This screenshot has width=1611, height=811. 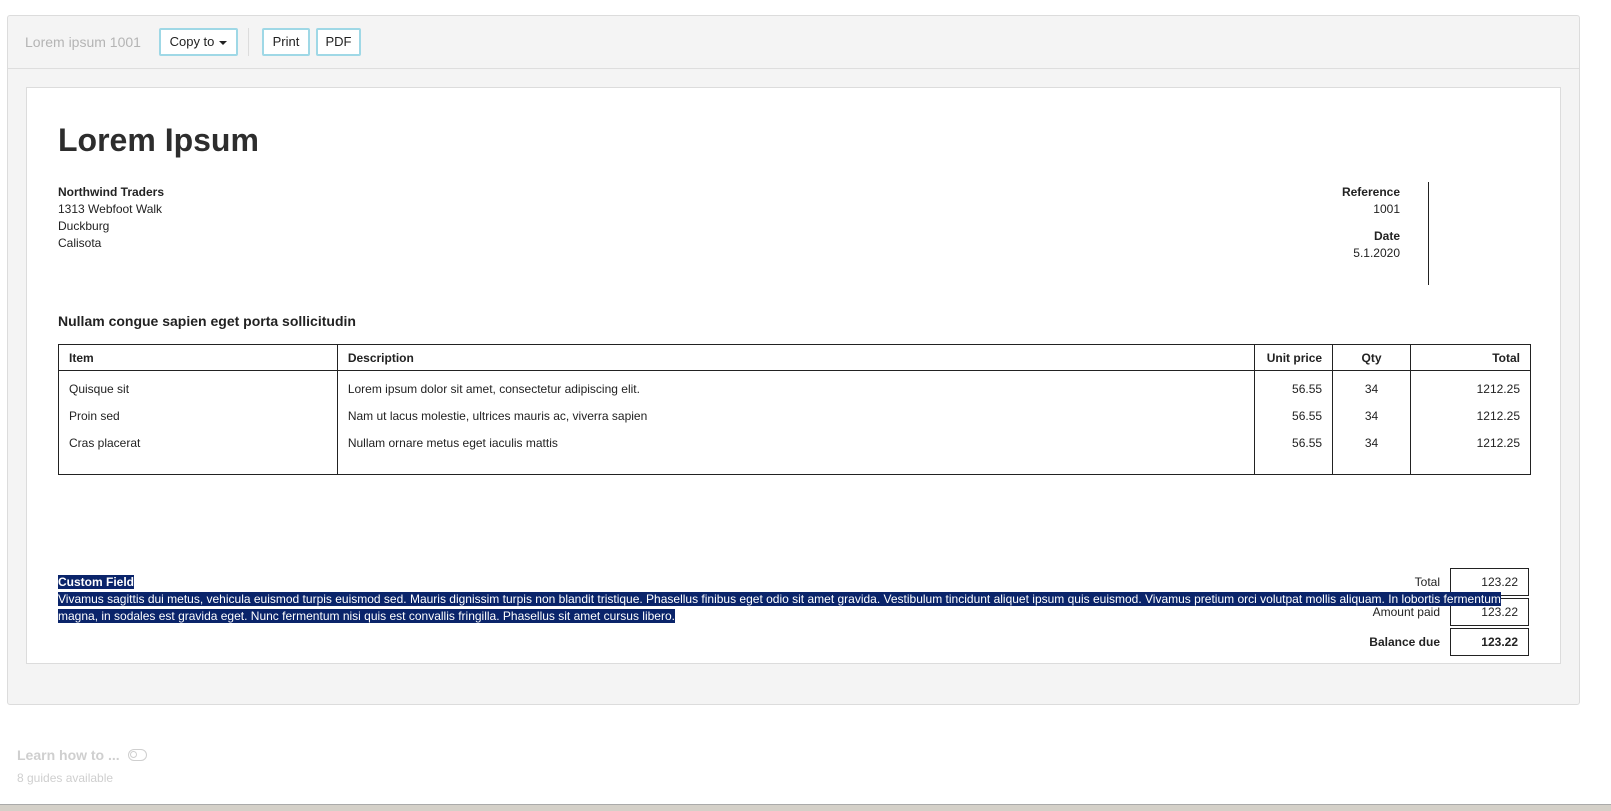 What do you see at coordinates (1372, 357) in the screenshot?
I see `header-qty: Qty` at bounding box center [1372, 357].